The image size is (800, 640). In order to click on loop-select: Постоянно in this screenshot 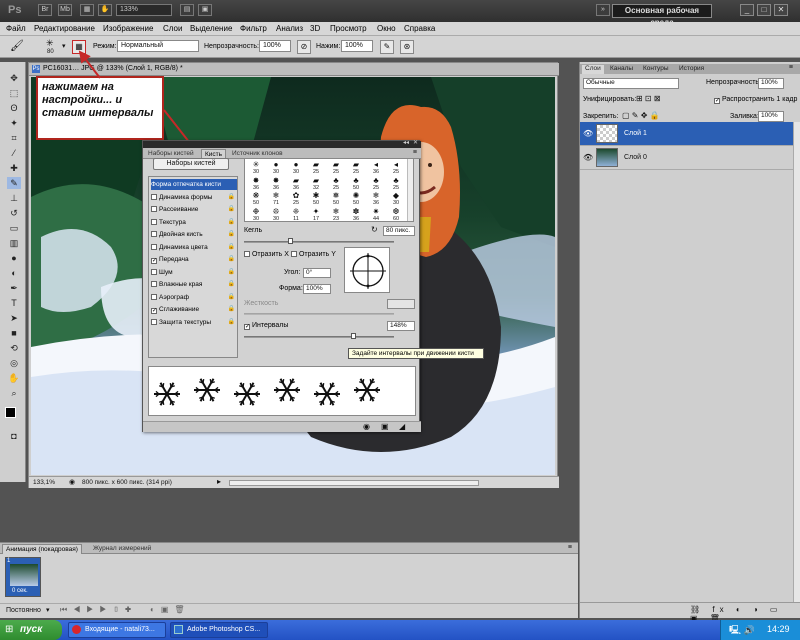, I will do `click(23, 610)`.